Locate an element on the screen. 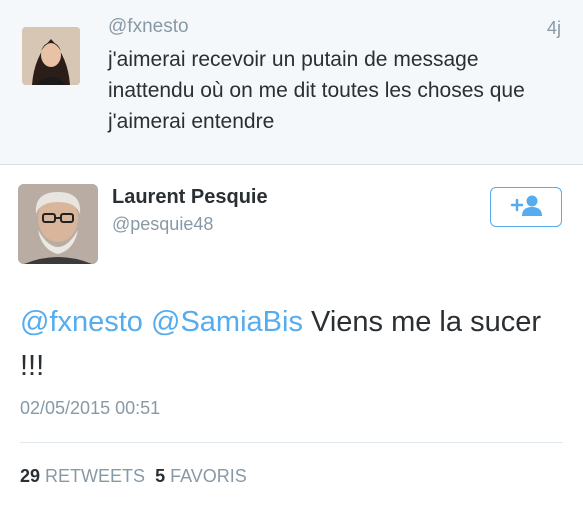  retweets-stat: 29 RETWEETS is located at coordinates (82, 476).